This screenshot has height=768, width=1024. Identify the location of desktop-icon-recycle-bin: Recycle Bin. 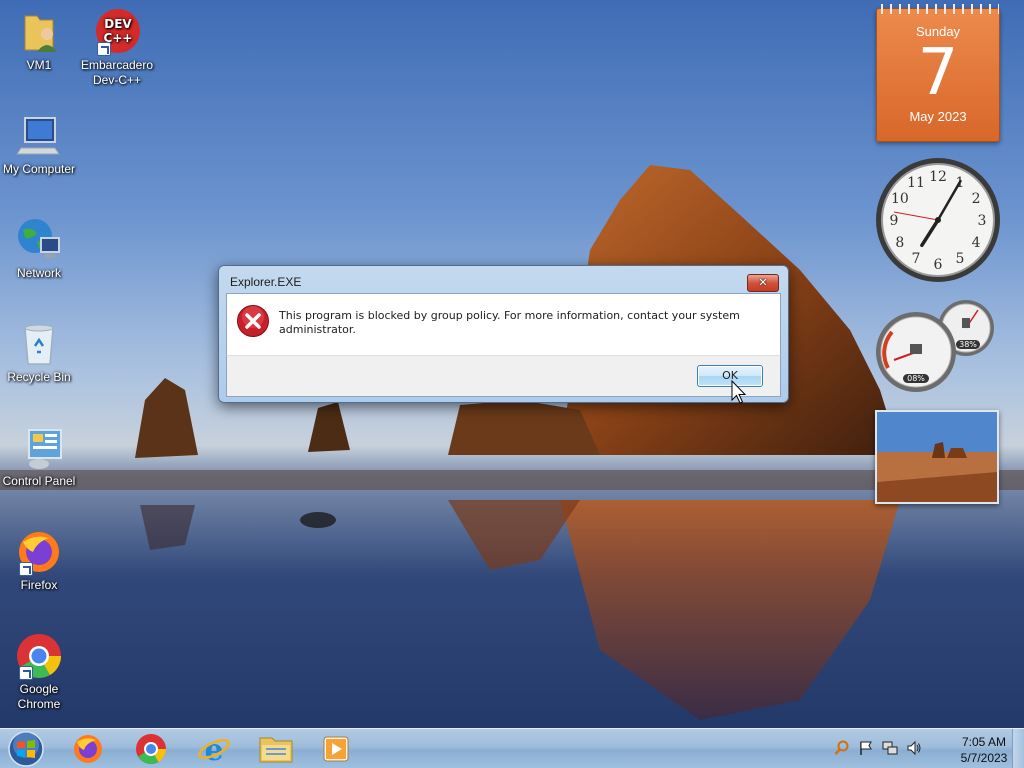
(39, 352).